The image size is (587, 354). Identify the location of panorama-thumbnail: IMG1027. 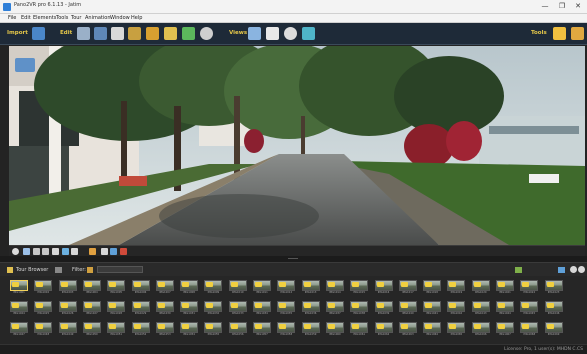
(92, 308).